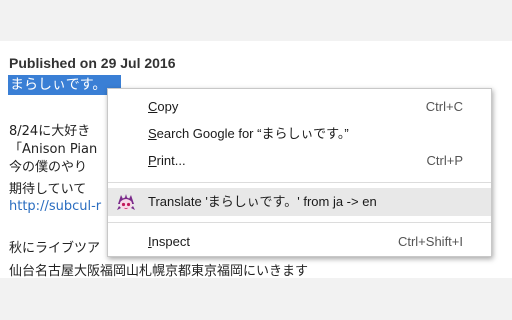 The image size is (512, 320). What do you see at coordinates (163, 106) in the screenshot?
I see `menu-item-label: Copy` at bounding box center [163, 106].